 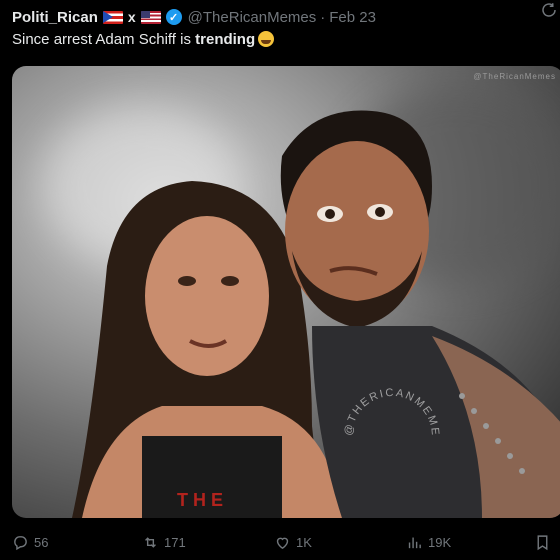 I want to click on verified-badge-icon: ✓, so click(x=173, y=17).